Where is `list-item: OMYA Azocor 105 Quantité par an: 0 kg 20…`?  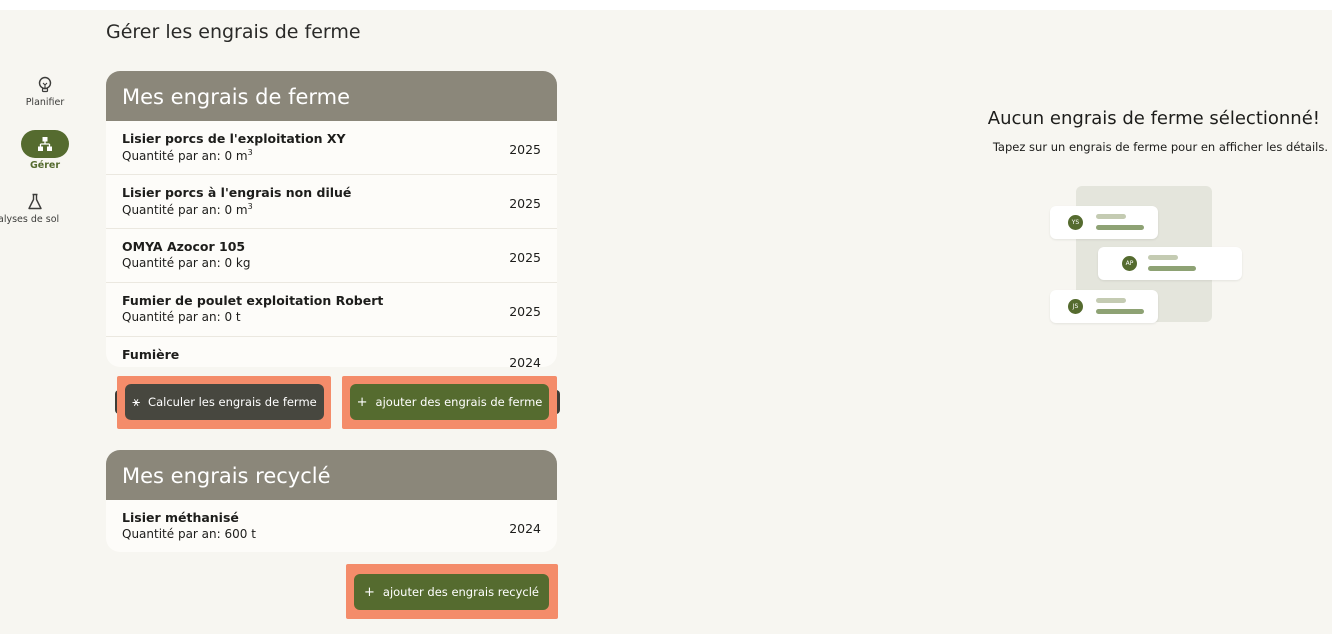
list-item: OMYA Azocor 105 Quantité par an: 0 kg 20… is located at coordinates (331, 256).